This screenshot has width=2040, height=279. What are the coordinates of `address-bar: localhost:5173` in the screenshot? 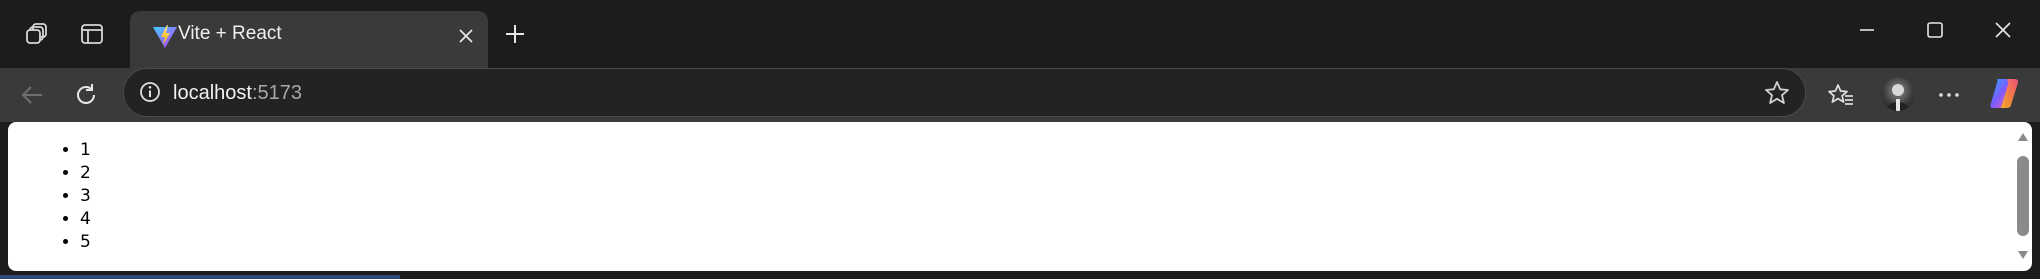 It's located at (964, 92).